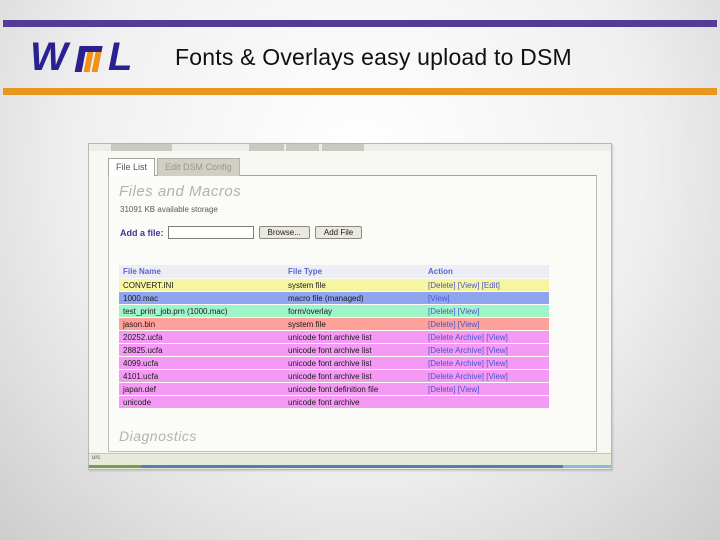 This screenshot has height=540, width=720. I want to click on file-type-cell: unicode font archive, so click(354, 402).